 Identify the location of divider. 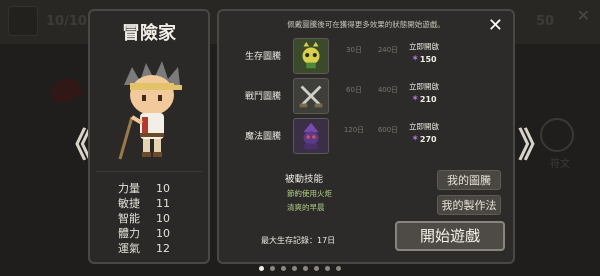
(149, 171).